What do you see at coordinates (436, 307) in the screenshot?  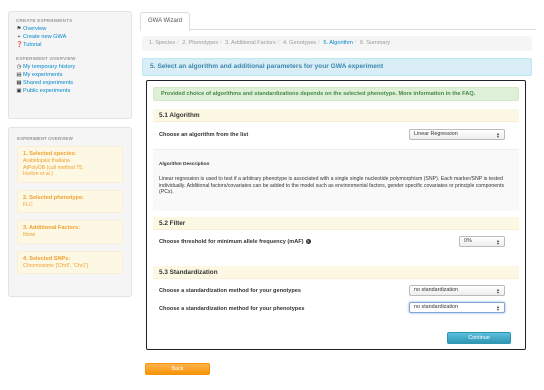 I see `phenotypes-standardization-value: no standardization` at bounding box center [436, 307].